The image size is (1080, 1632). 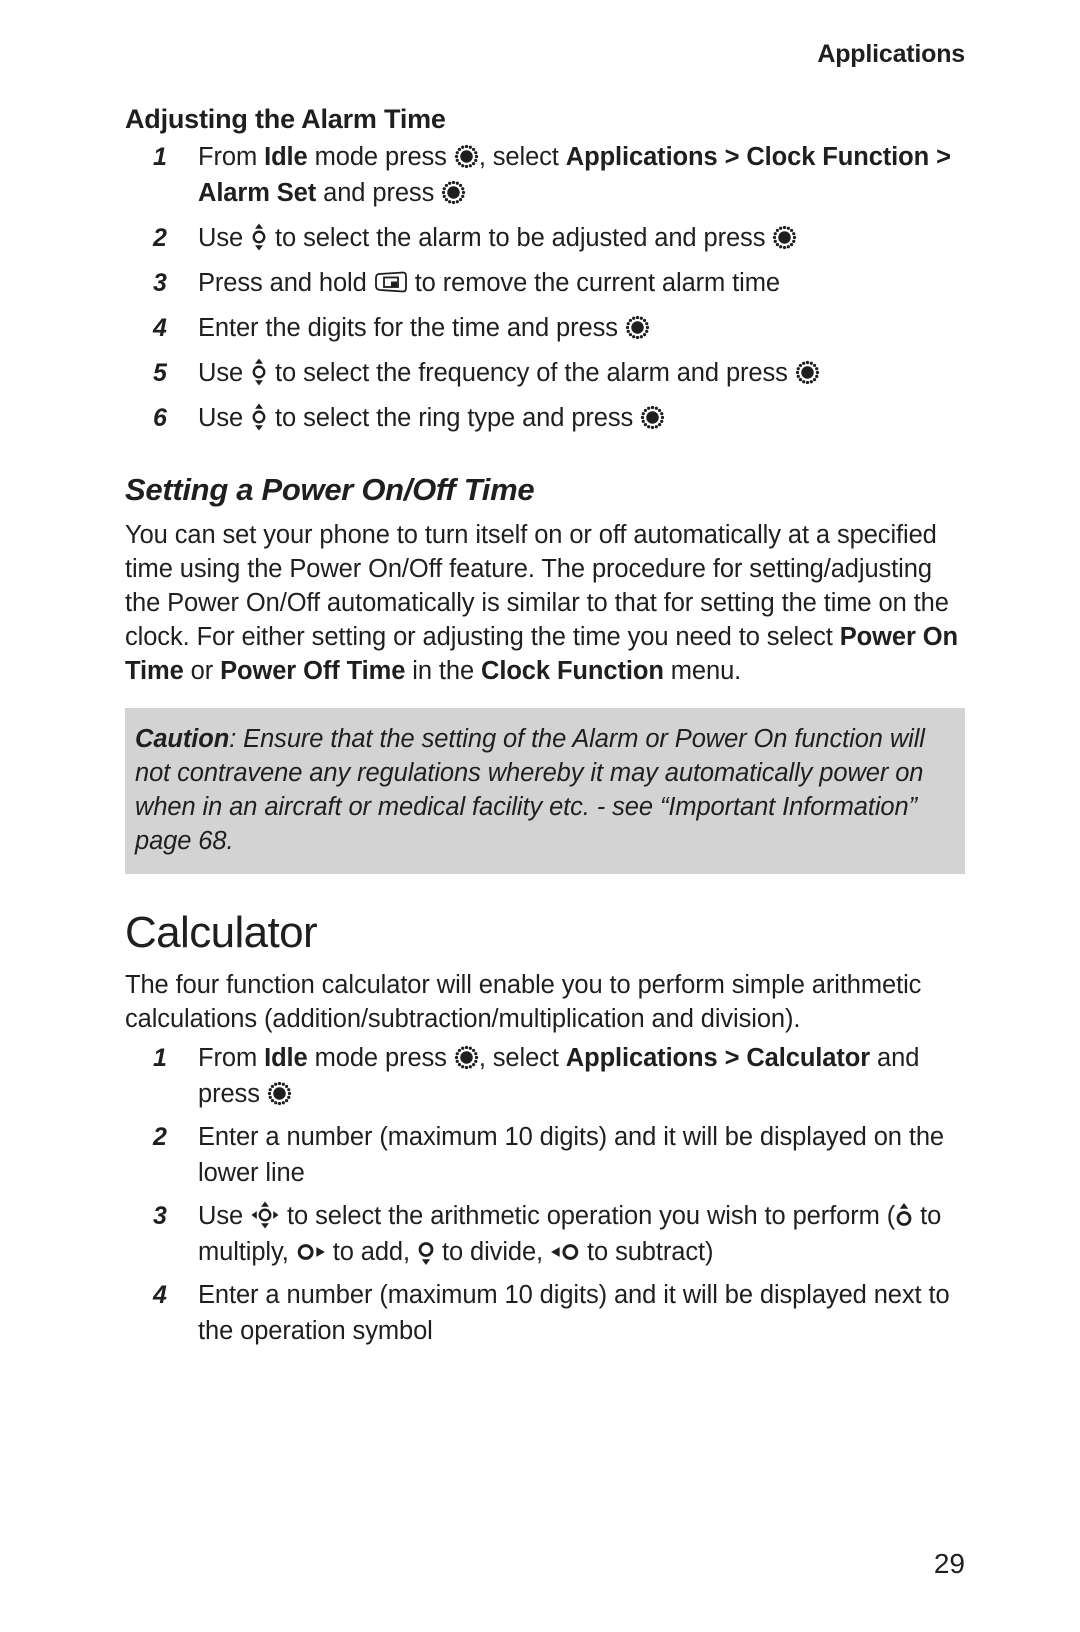 I want to click on procedure-step: 4 Enter the digits for the time and press, so click(x=545, y=328).